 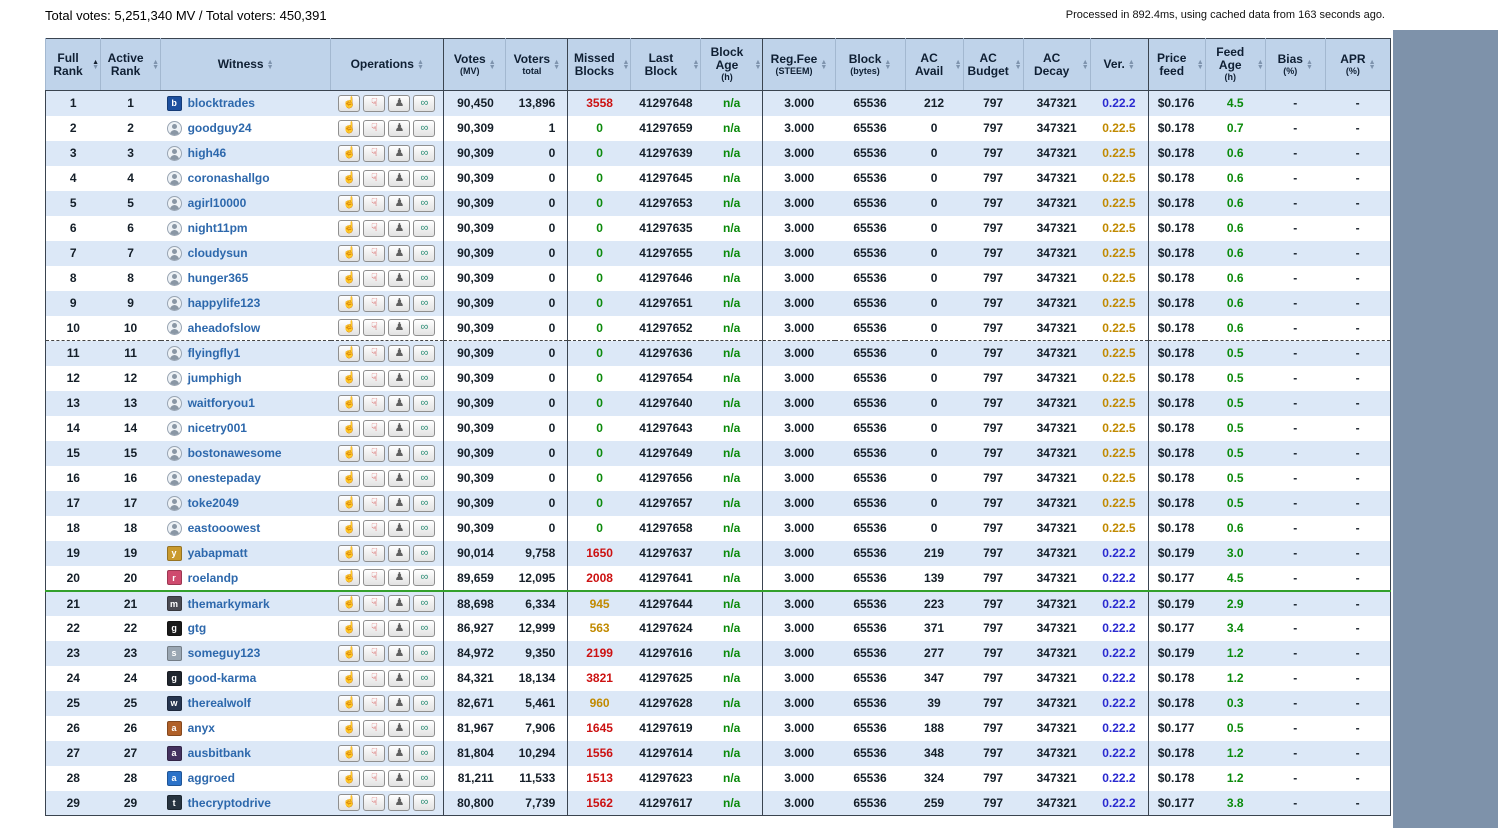 I want to click on column-header: Block Age (h), so click(x=731, y=64).